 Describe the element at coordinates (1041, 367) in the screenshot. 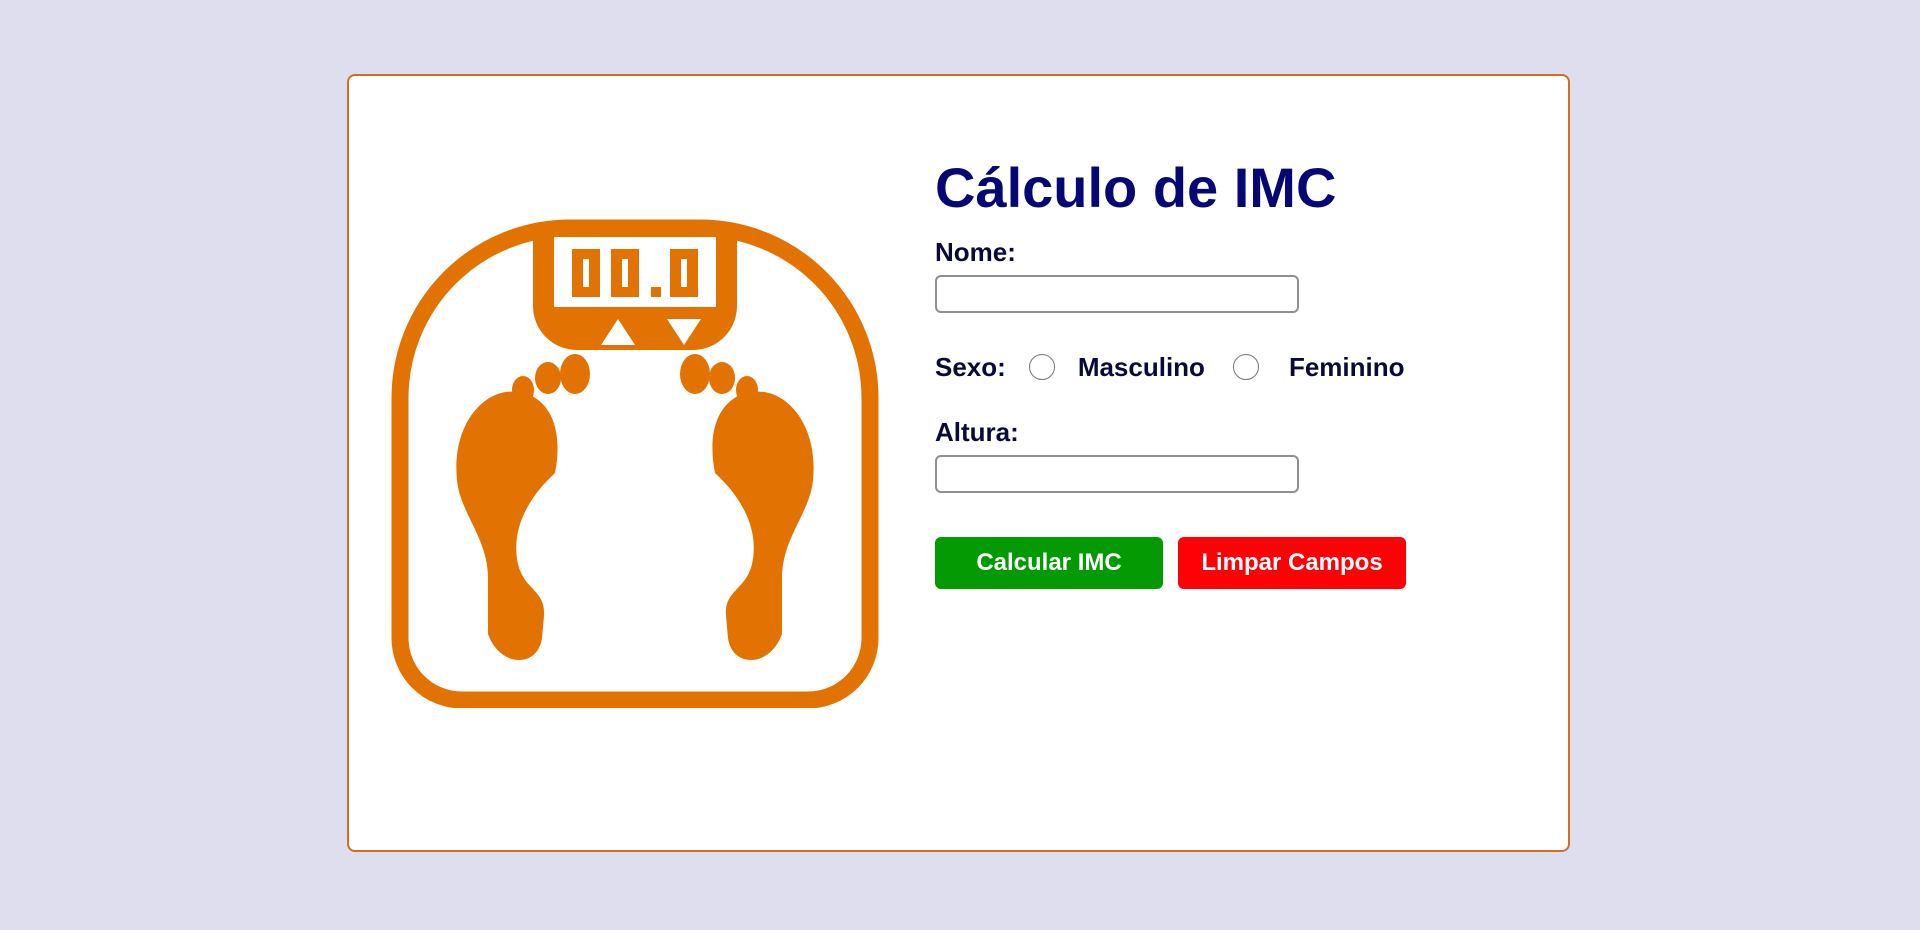

I see `masculino-radio` at that location.